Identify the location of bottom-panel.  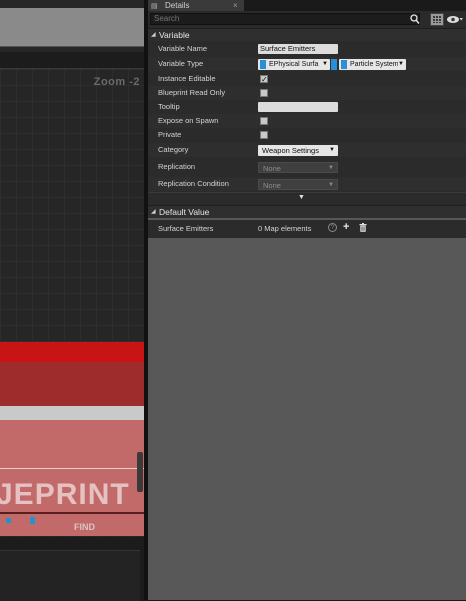
(70, 575).